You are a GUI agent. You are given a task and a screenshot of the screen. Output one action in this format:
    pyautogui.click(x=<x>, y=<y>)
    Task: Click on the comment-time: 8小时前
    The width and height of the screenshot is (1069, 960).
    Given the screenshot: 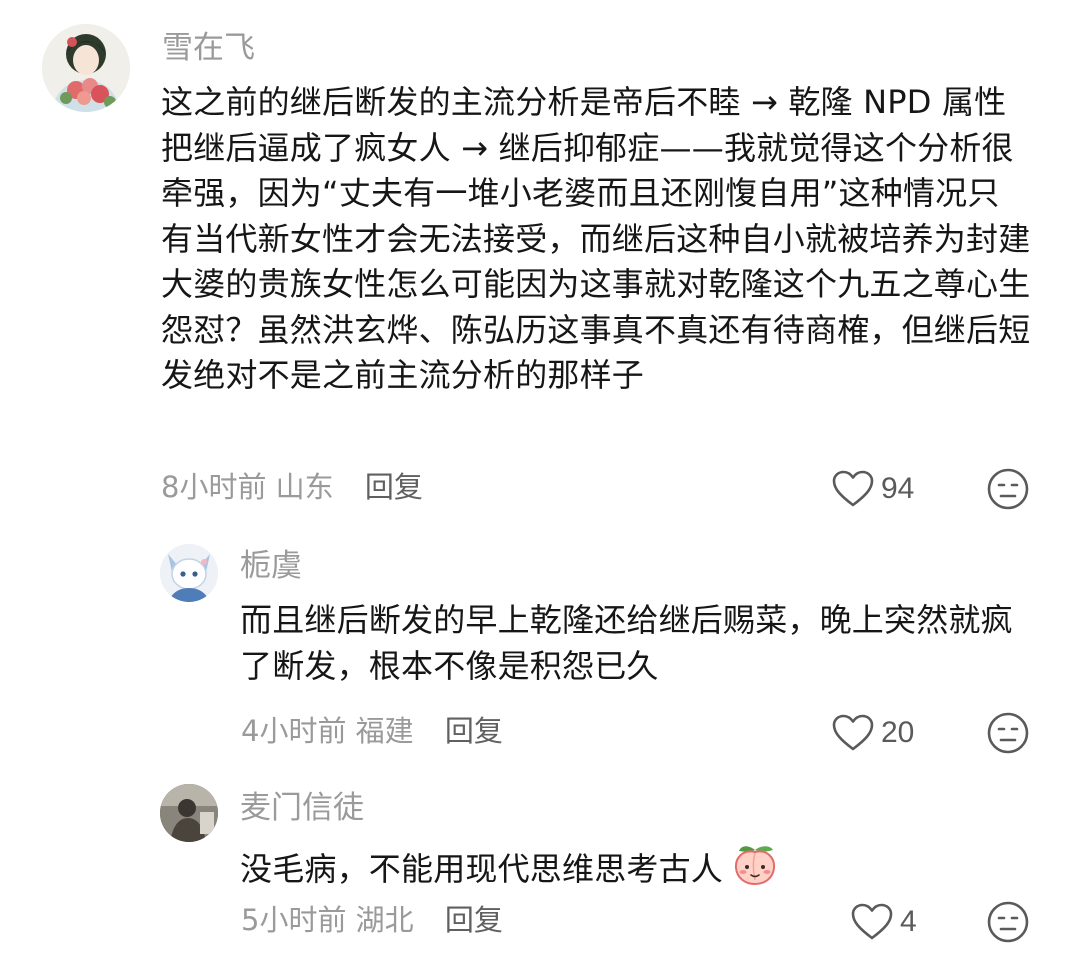 What is the action you would take?
    pyautogui.click(x=214, y=487)
    